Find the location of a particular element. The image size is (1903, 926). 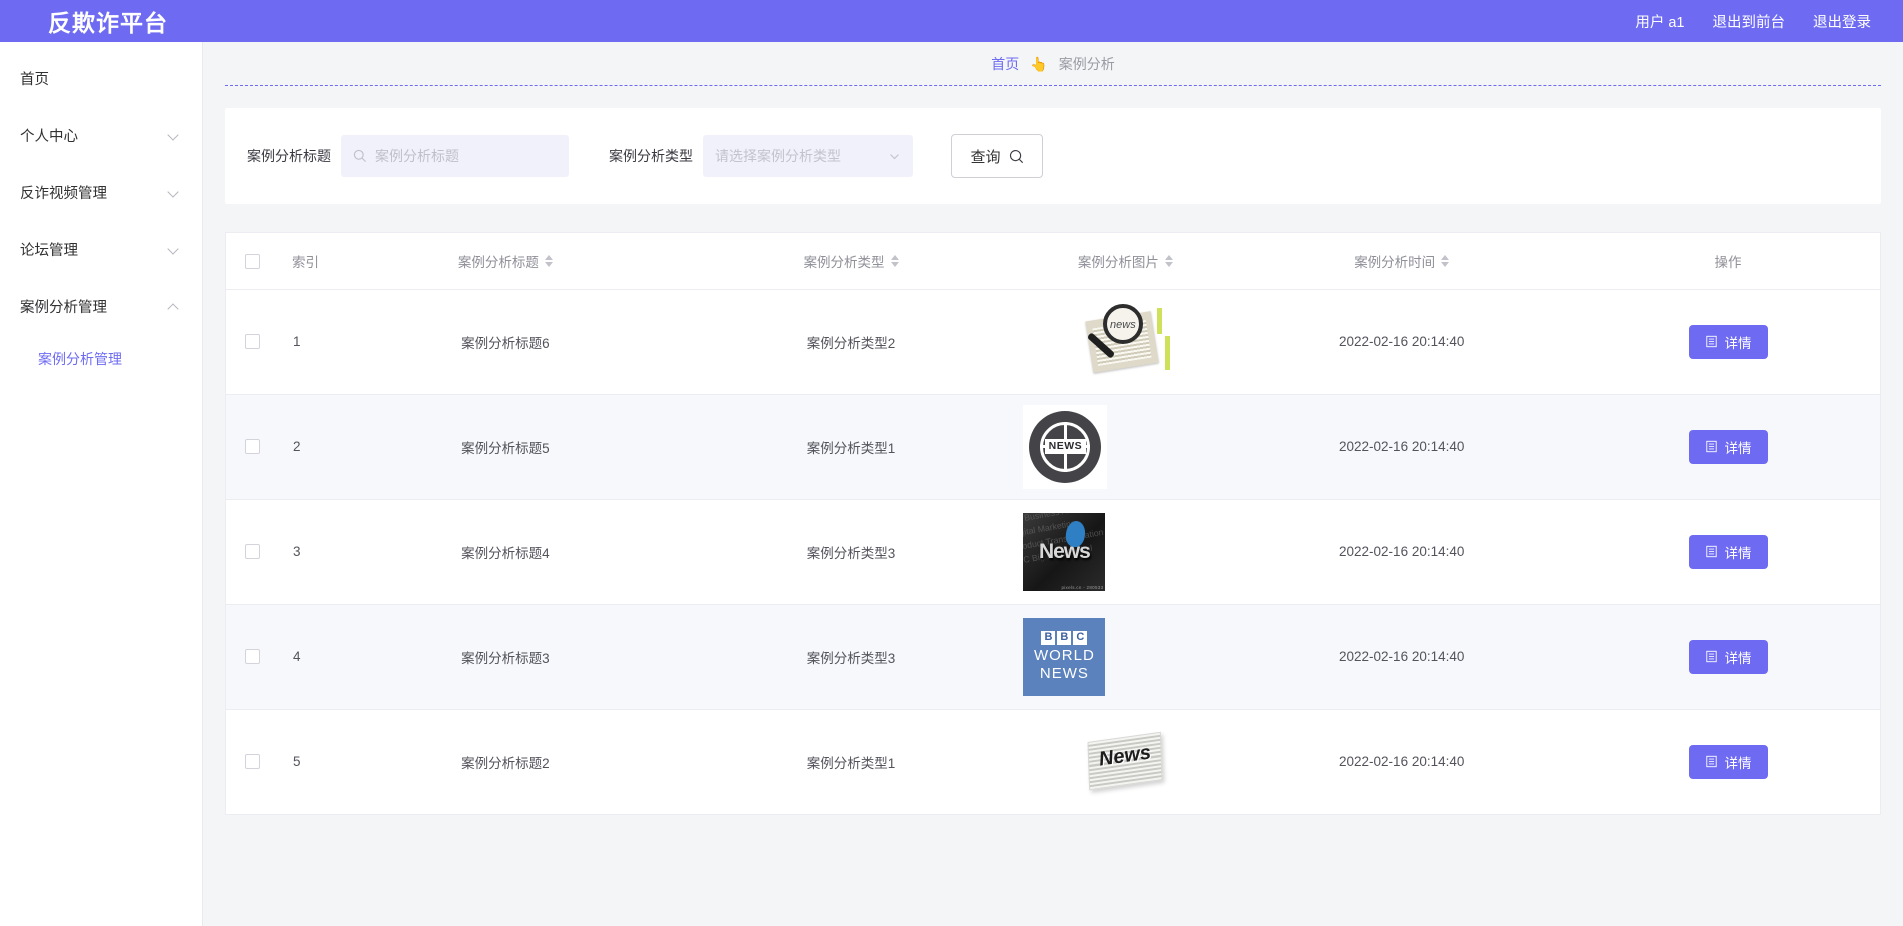

breadcrumb-home-link: 首页 is located at coordinates (1005, 64).